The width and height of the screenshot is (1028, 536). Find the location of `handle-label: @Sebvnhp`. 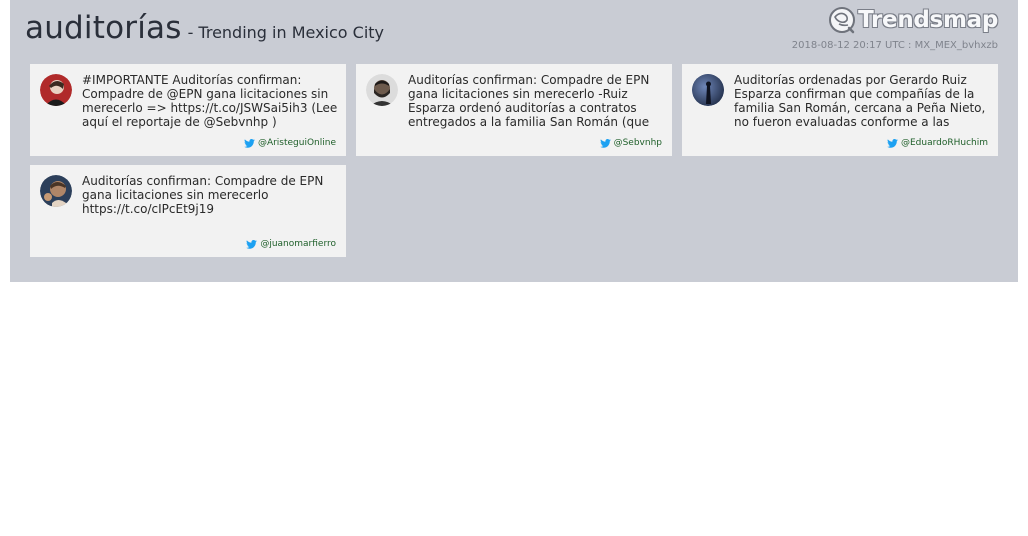

handle-label: @Sebvnhp is located at coordinates (638, 143).